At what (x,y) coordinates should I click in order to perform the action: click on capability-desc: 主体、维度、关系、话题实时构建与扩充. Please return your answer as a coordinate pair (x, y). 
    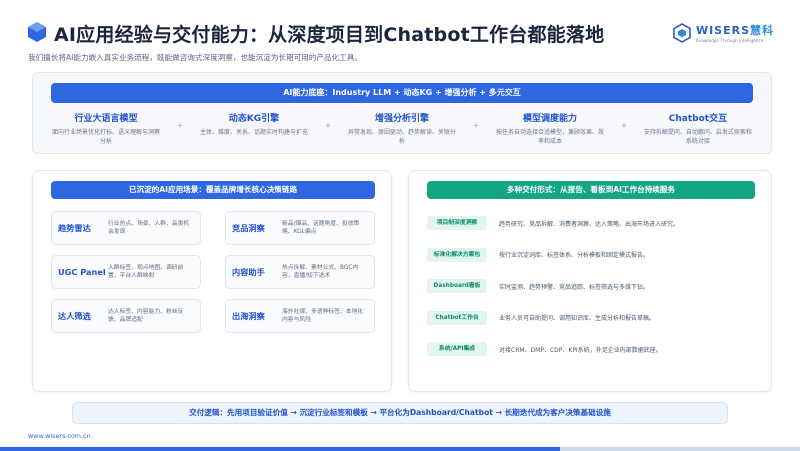
    Looking at the image, I should click on (253, 132).